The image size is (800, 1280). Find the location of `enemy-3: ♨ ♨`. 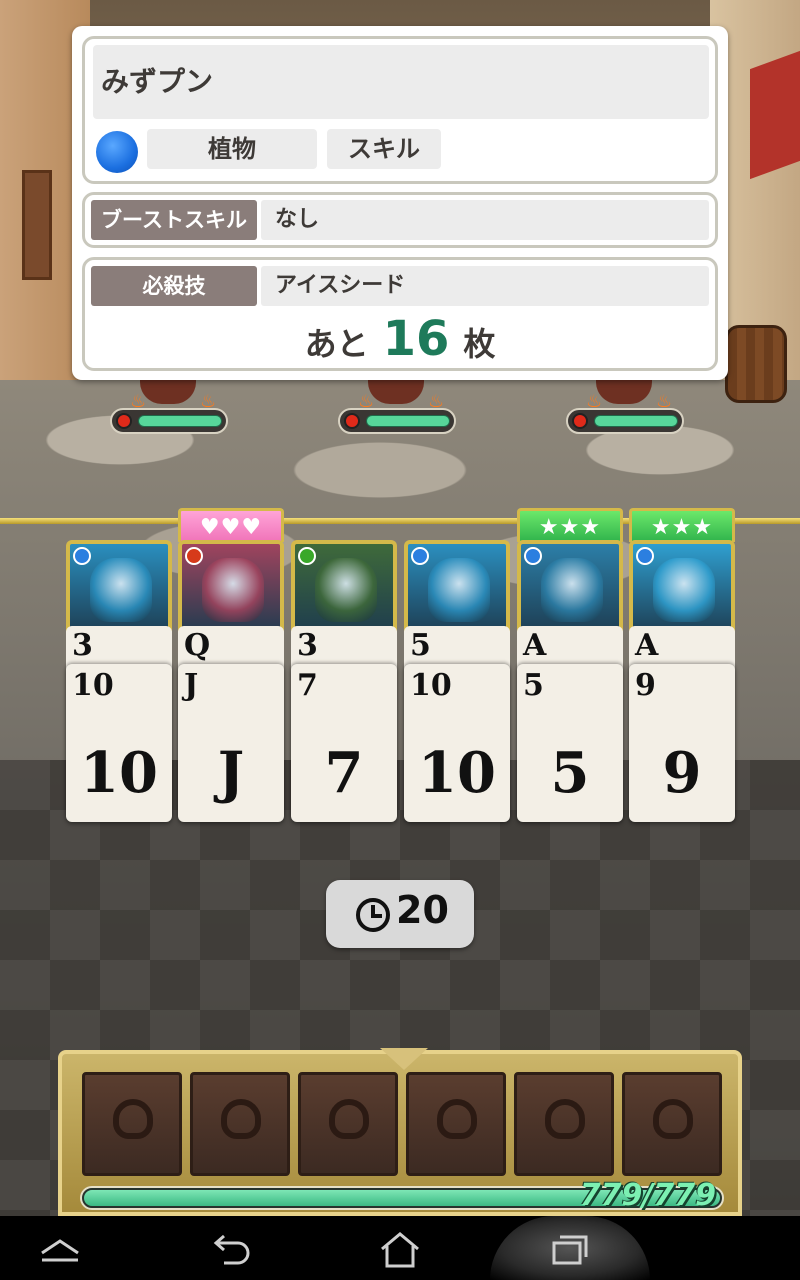

enemy-3: ♨ ♨ is located at coordinates (625, 408).